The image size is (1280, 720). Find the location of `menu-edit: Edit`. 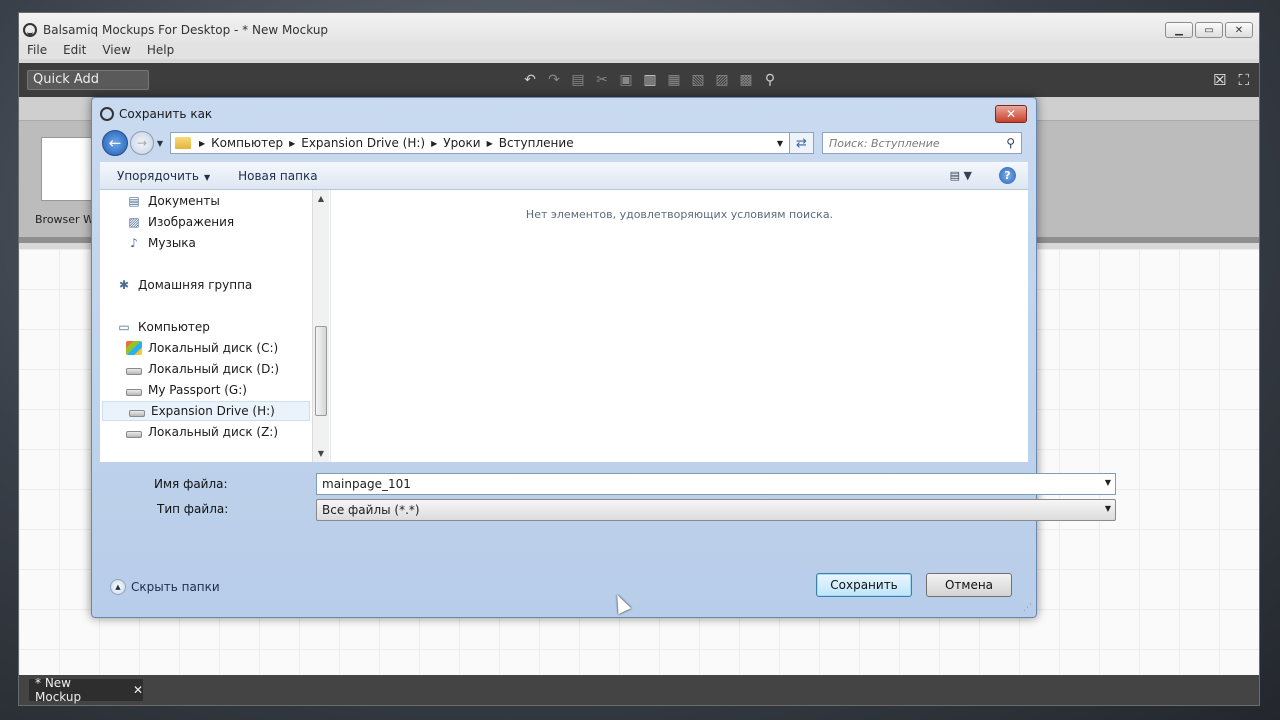

menu-edit: Edit is located at coordinates (74, 51).